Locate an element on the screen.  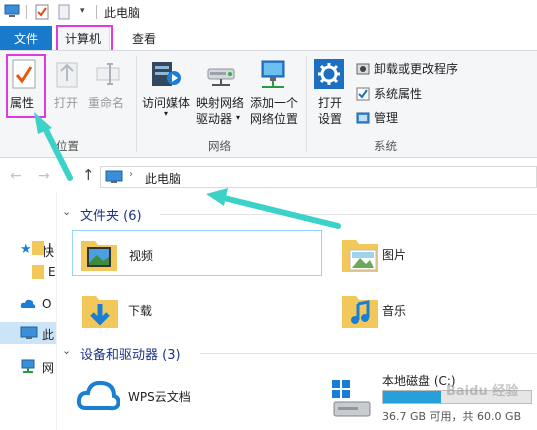
arrow-to-address is located at coordinates (273, 208).